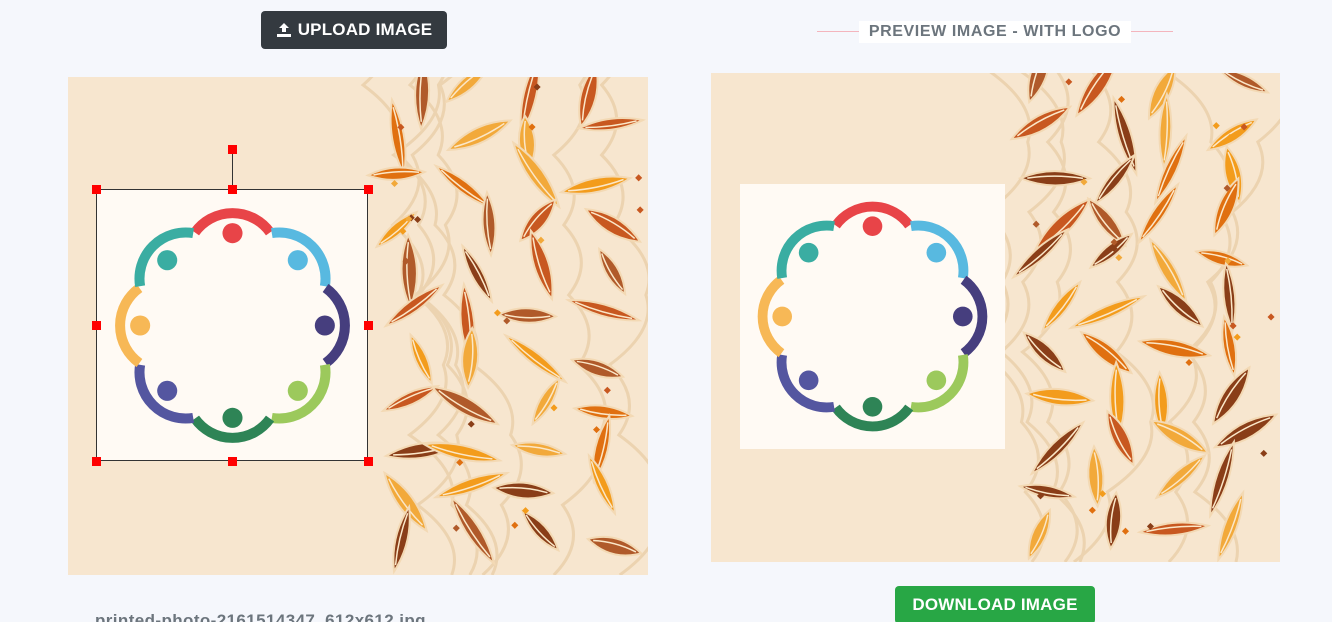 This screenshot has width=1332, height=622. I want to click on preview-title: PREVIEW IMAGE - WITH LOGO, so click(995, 32).